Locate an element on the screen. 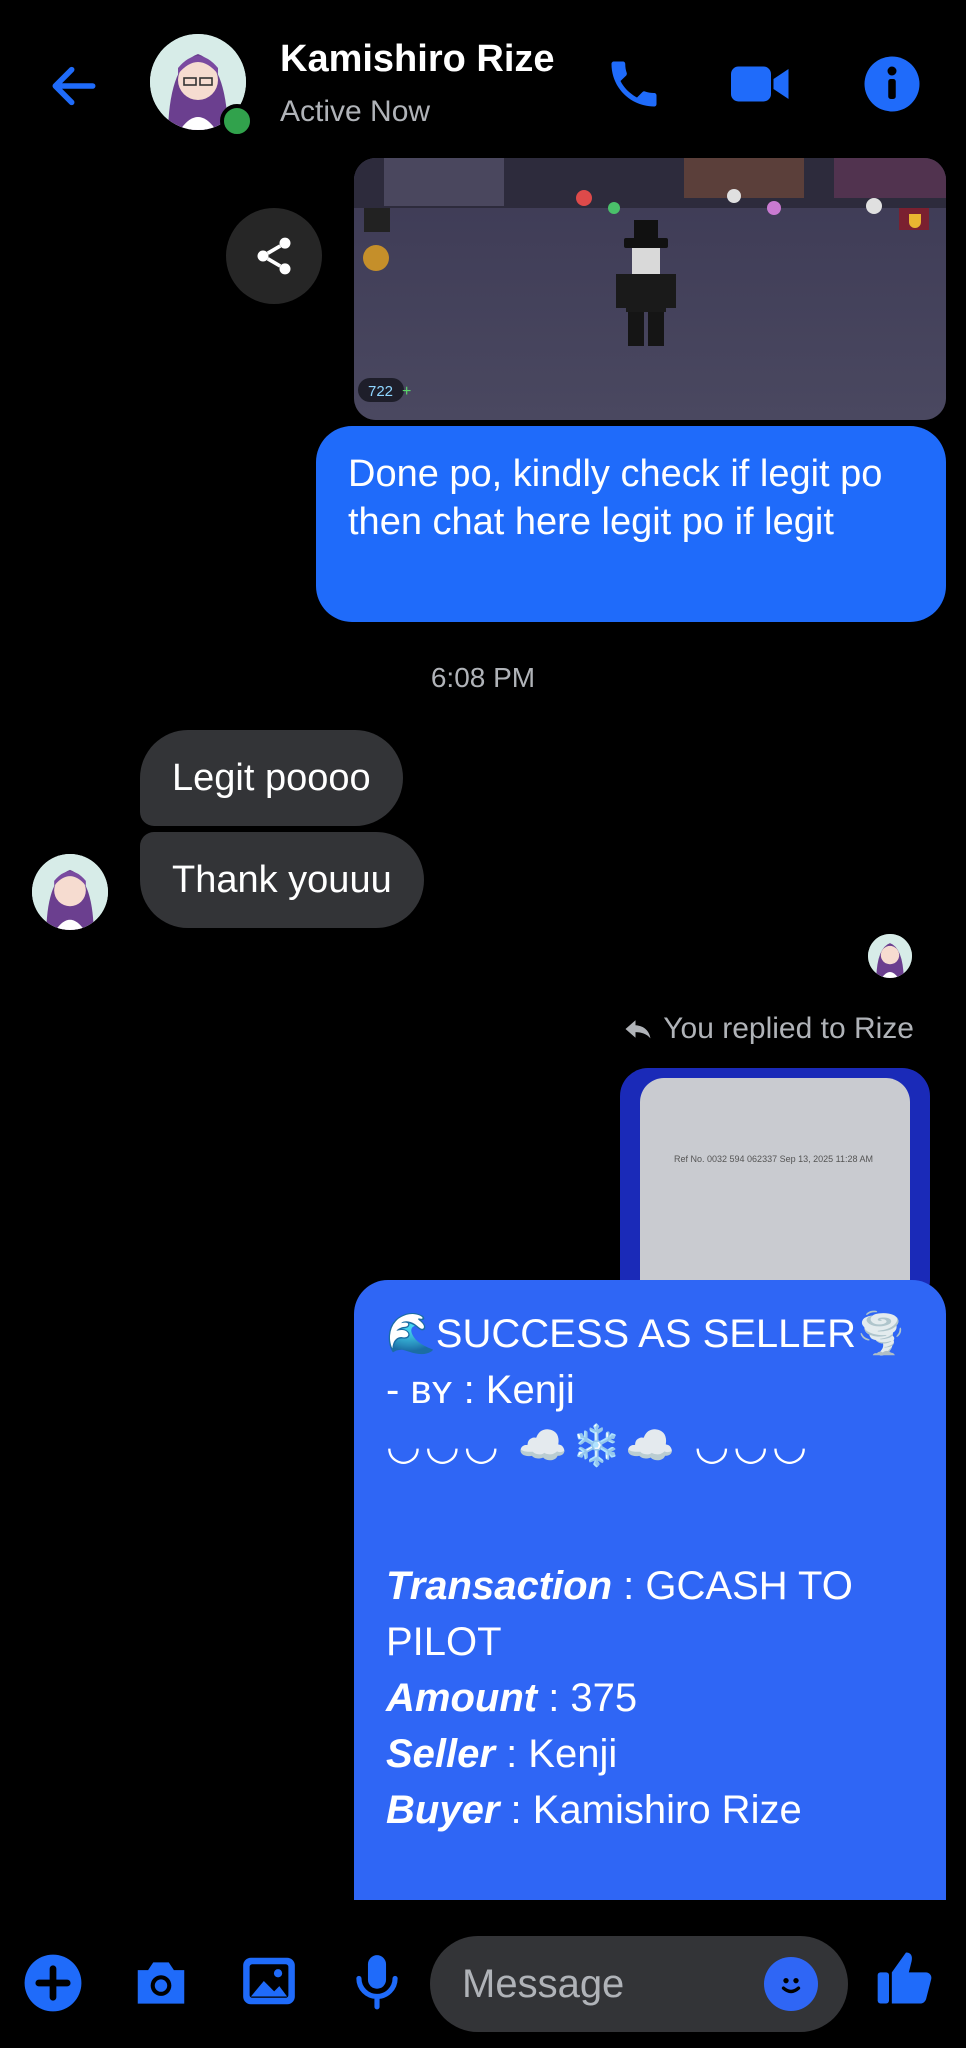 The width and height of the screenshot is (966, 2048). transaction-row: Transaction : GCASH TO PILOT is located at coordinates (619, 1614).